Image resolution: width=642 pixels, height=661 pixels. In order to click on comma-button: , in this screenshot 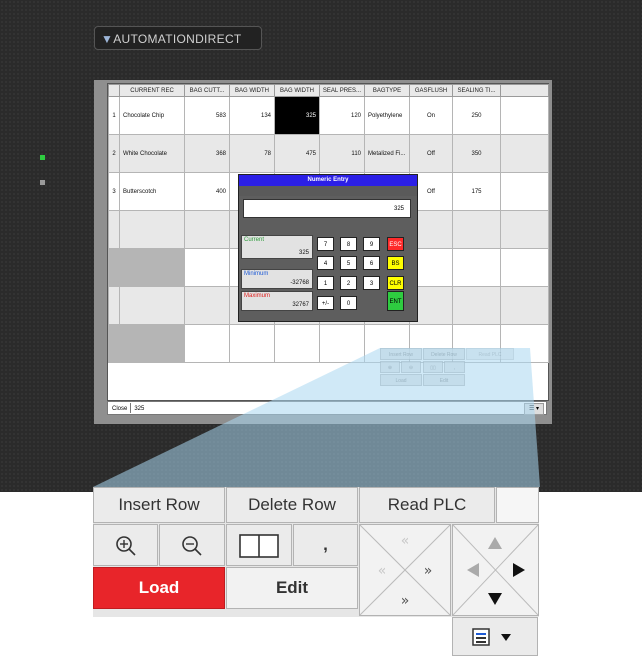, I will do `click(325, 545)`.